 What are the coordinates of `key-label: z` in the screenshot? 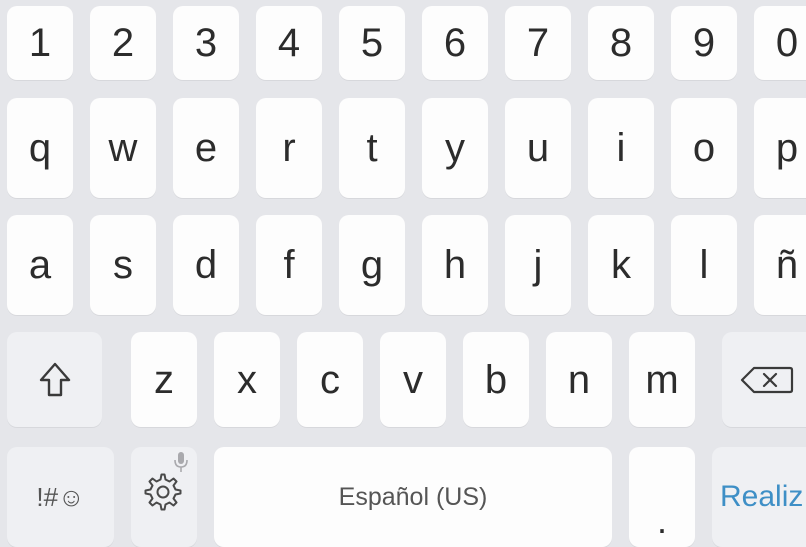 It's located at (164, 379).